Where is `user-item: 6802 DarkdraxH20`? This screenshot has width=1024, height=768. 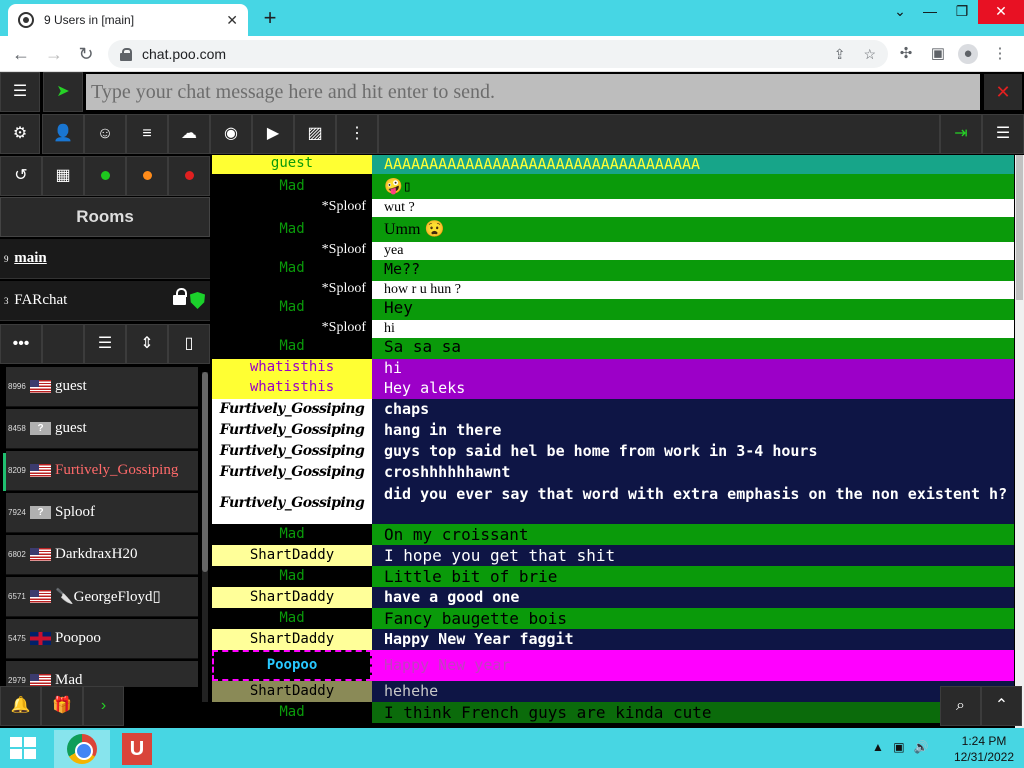
user-item: 6802 DarkdraxH20 is located at coordinates (102, 555).